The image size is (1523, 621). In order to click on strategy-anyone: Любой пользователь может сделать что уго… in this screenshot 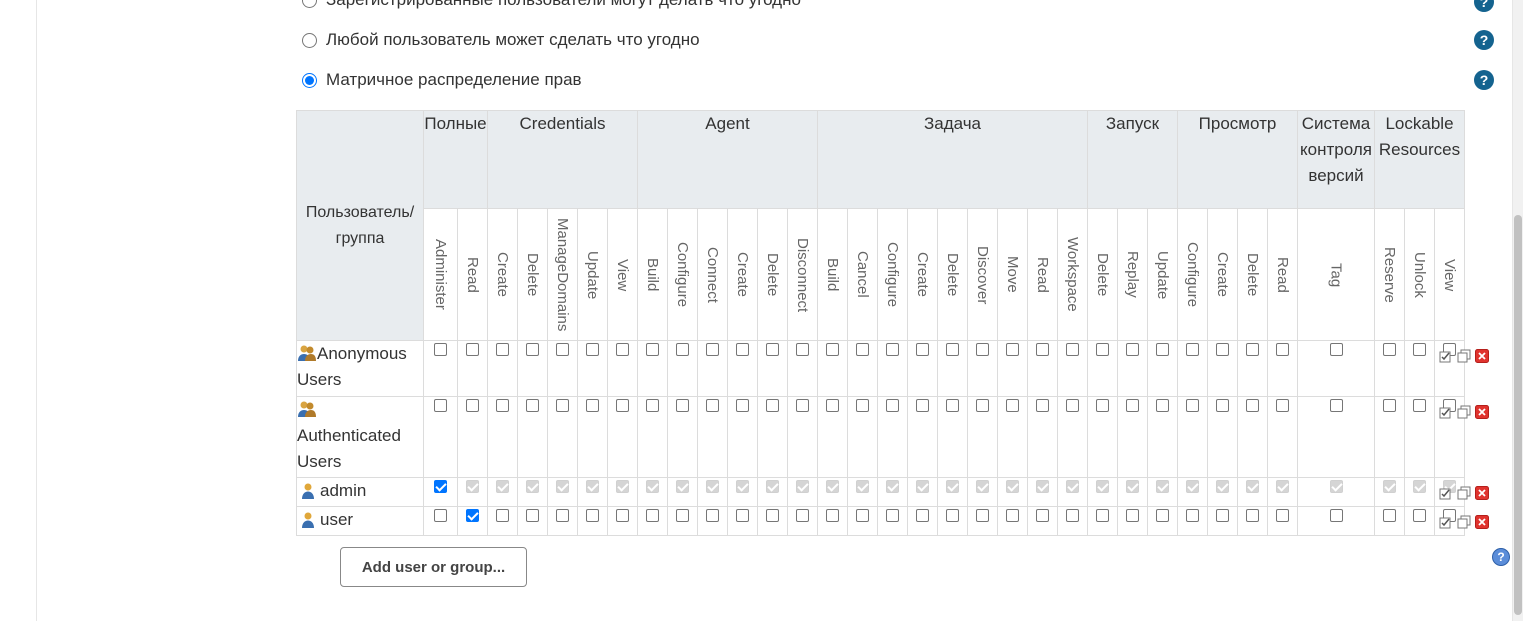, I will do `click(501, 40)`.